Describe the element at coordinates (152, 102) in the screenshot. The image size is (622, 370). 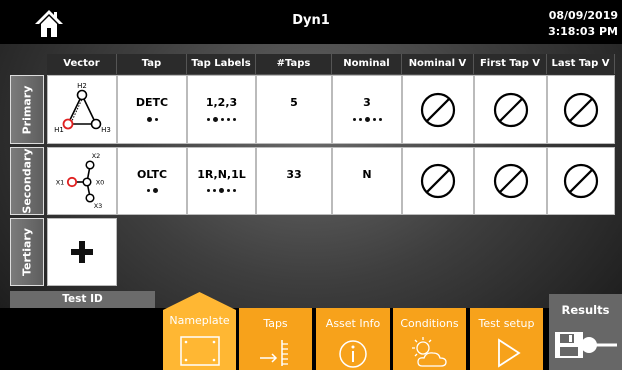
I see `primary-tap-changer-value: DETC` at that location.